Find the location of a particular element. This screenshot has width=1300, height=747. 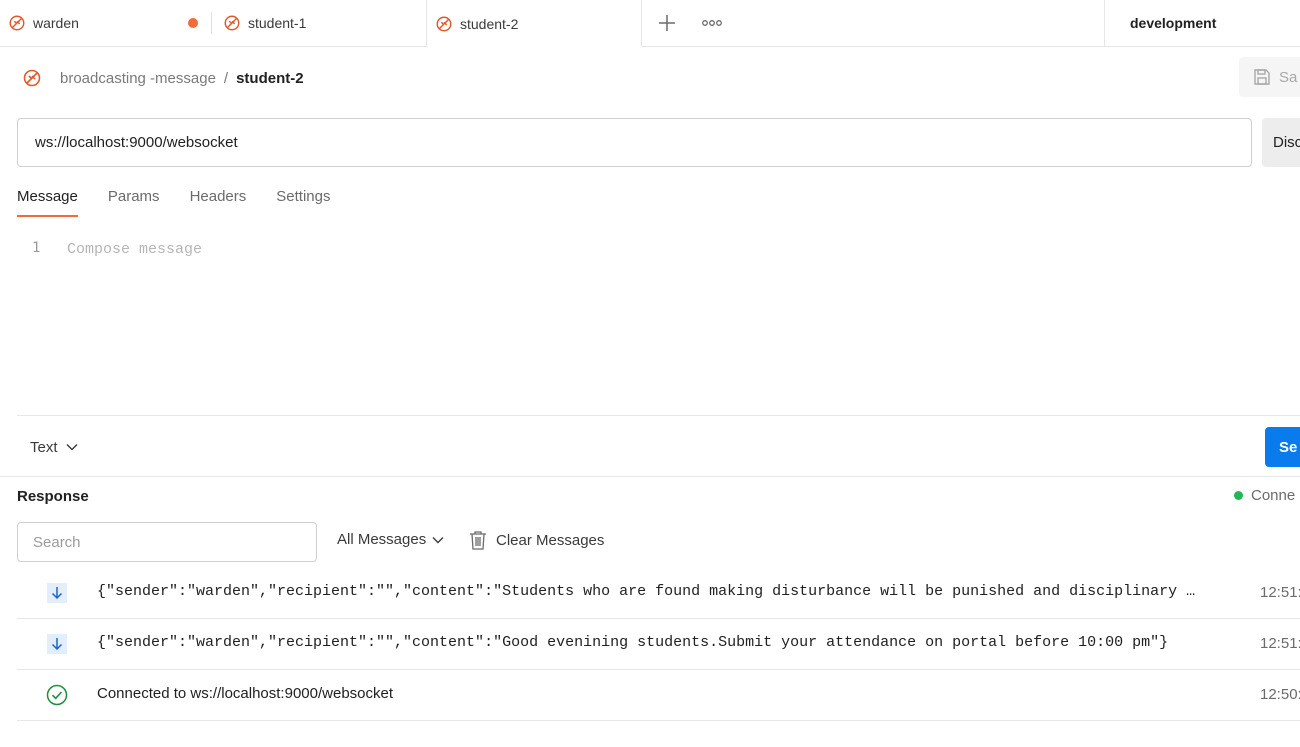

plus-icon is located at coordinates (667, 23).